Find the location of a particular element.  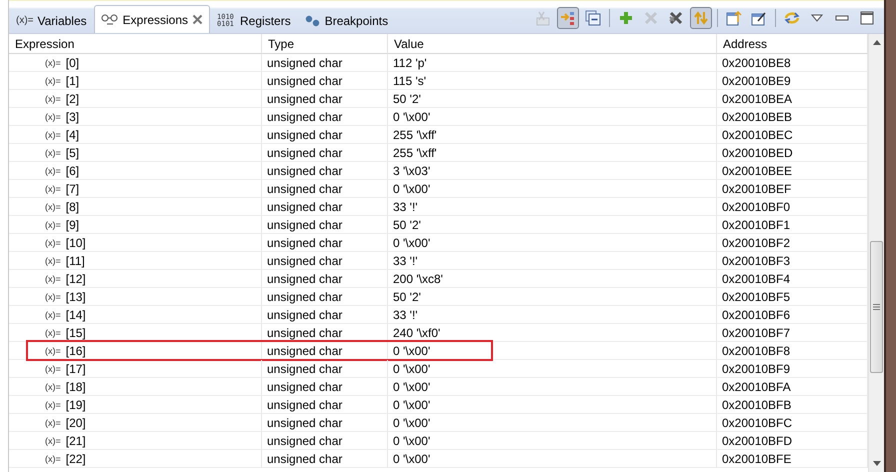

remove-all-icon is located at coordinates (676, 18).